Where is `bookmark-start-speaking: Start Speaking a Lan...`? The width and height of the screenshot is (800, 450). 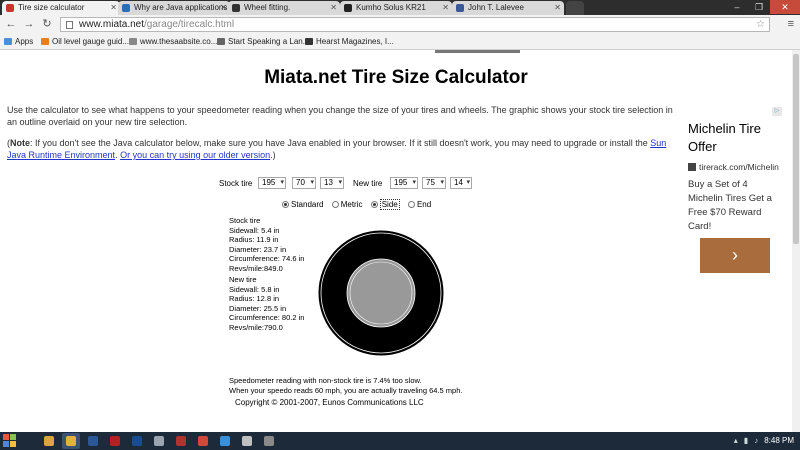
bookmark-start-speaking: Start Speaking a Lan... is located at coordinates (262, 41).